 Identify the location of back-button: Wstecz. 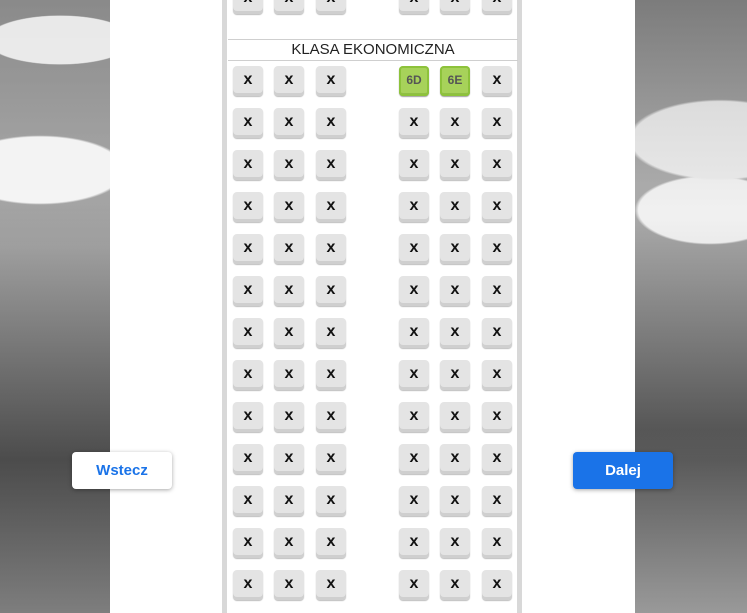
(122, 470).